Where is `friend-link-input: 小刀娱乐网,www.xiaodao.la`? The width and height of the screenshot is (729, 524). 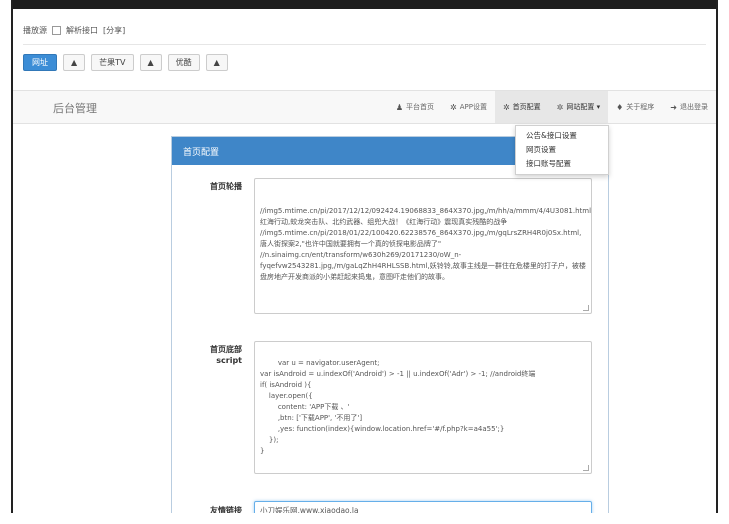
friend-link-input: 小刀娱乐网,www.xiaodao.la is located at coordinates (423, 507).